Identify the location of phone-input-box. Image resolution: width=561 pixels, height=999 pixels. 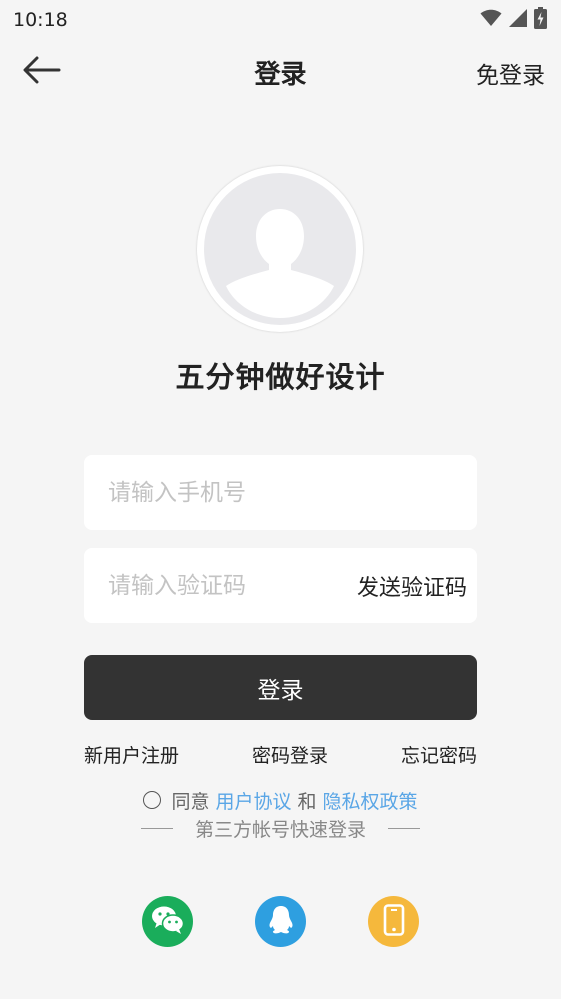
(280, 492).